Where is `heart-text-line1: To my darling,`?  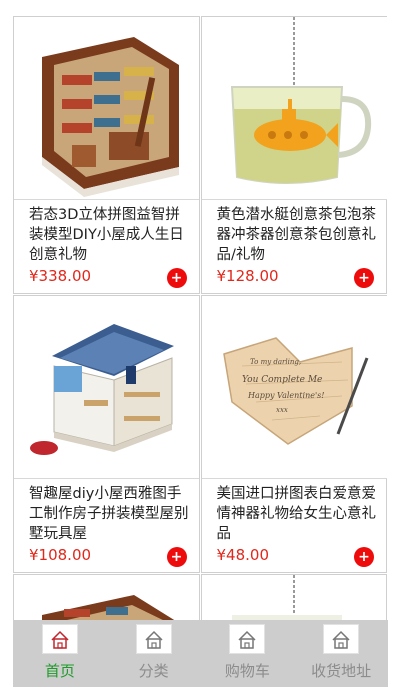 heart-text-line1: To my darling, is located at coordinates (275, 362).